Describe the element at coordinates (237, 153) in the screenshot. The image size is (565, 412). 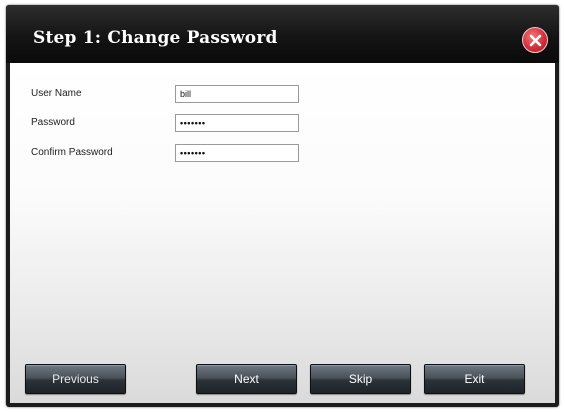
I see `confirm-password-input` at that location.